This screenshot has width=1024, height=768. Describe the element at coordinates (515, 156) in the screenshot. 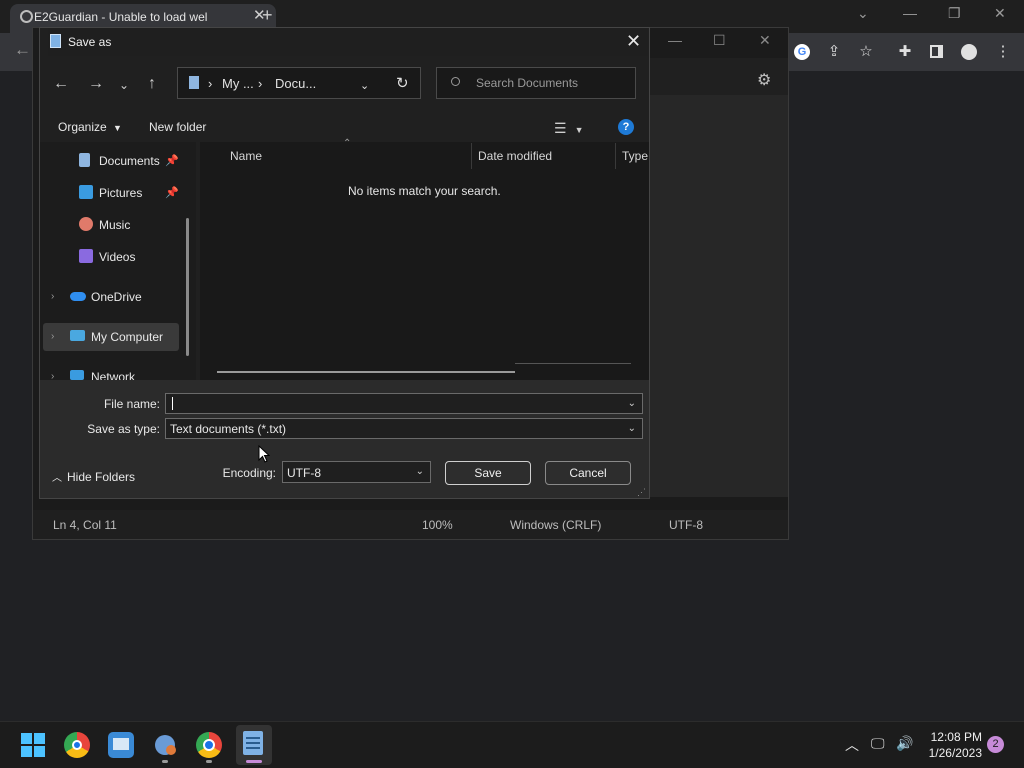

I see `column-date-modified: Date modified` at that location.